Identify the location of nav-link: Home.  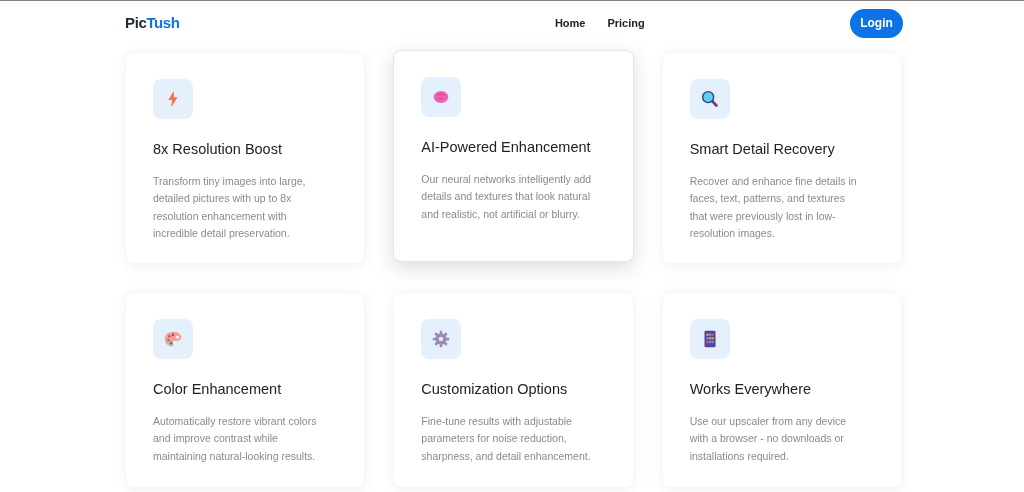
(570, 23).